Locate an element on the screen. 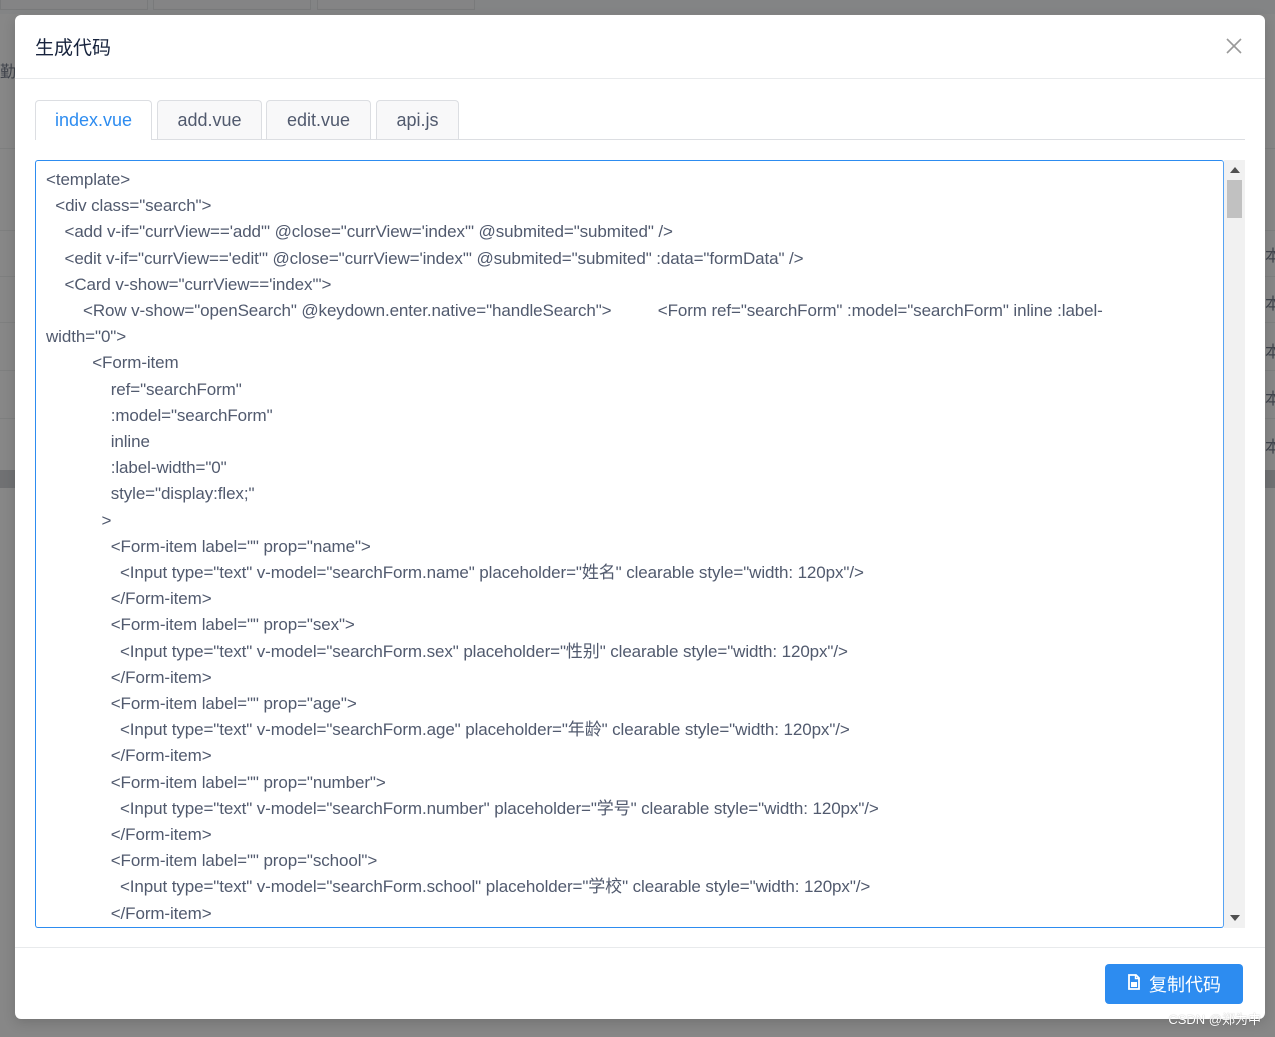 The width and height of the screenshot is (1275, 1037). code-line: width="0"> is located at coordinates (86, 337).